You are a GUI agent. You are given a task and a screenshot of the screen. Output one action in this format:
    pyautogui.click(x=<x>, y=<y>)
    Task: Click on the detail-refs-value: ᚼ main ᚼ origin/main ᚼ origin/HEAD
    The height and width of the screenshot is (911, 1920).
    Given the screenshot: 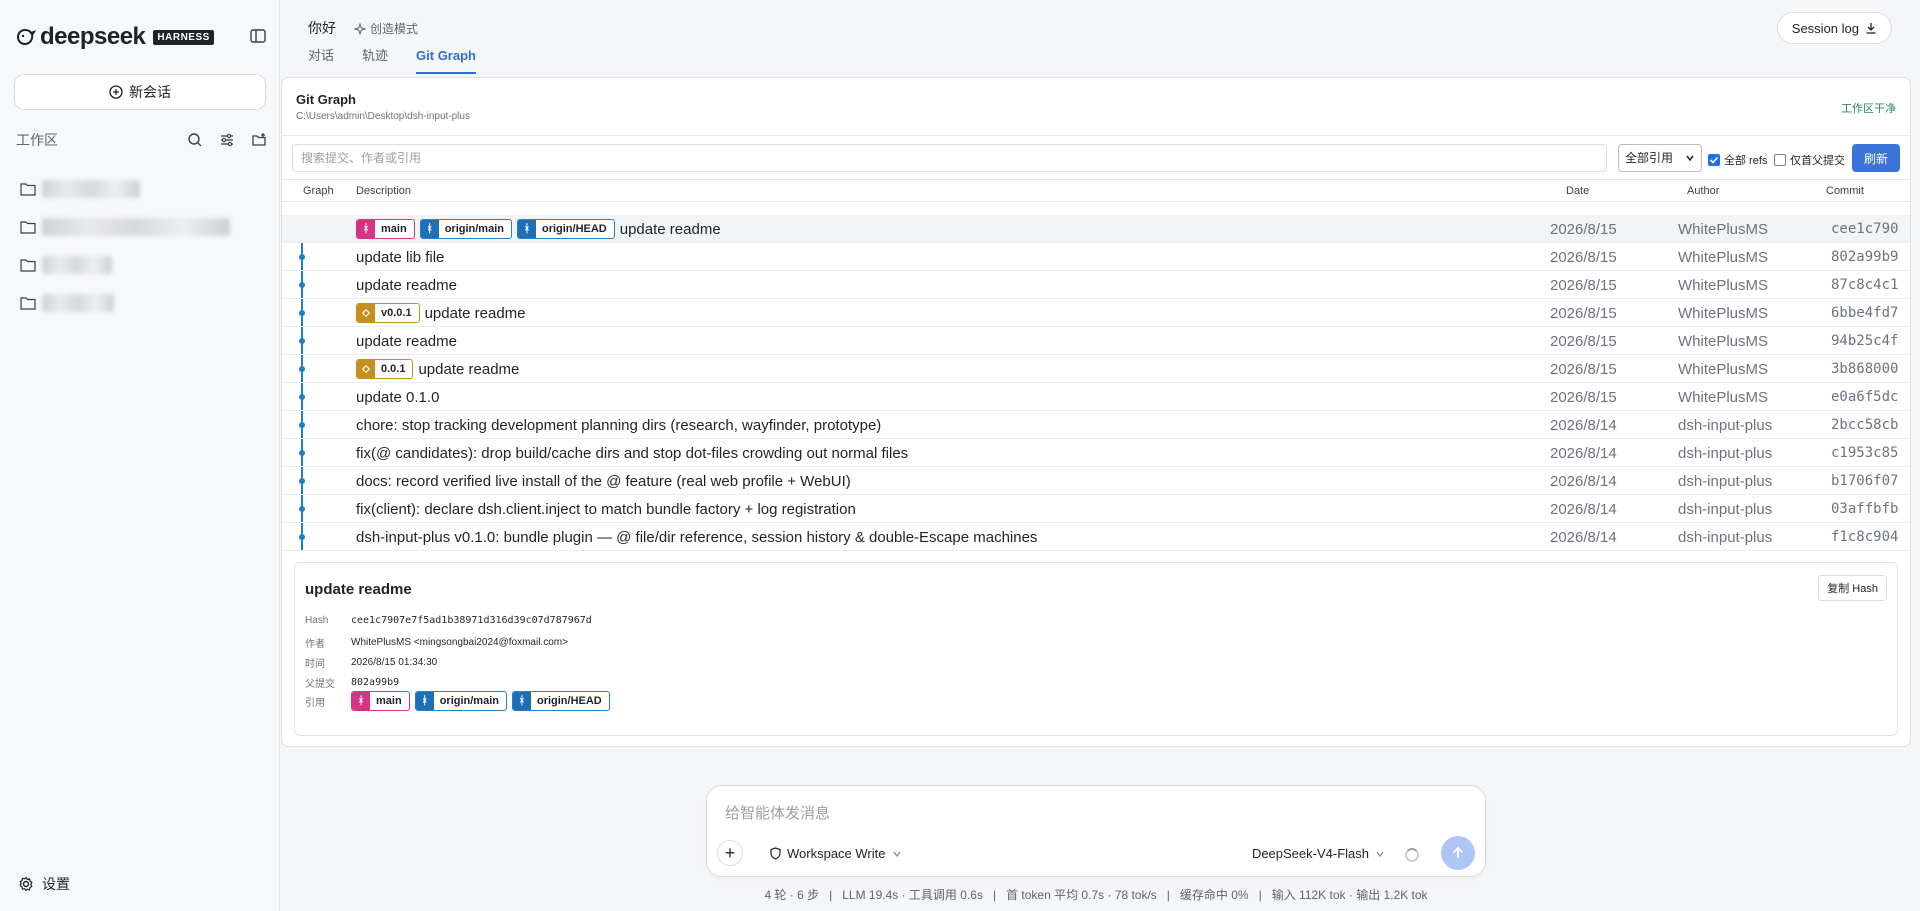 What is the action you would take?
    pyautogui.click(x=483, y=701)
    